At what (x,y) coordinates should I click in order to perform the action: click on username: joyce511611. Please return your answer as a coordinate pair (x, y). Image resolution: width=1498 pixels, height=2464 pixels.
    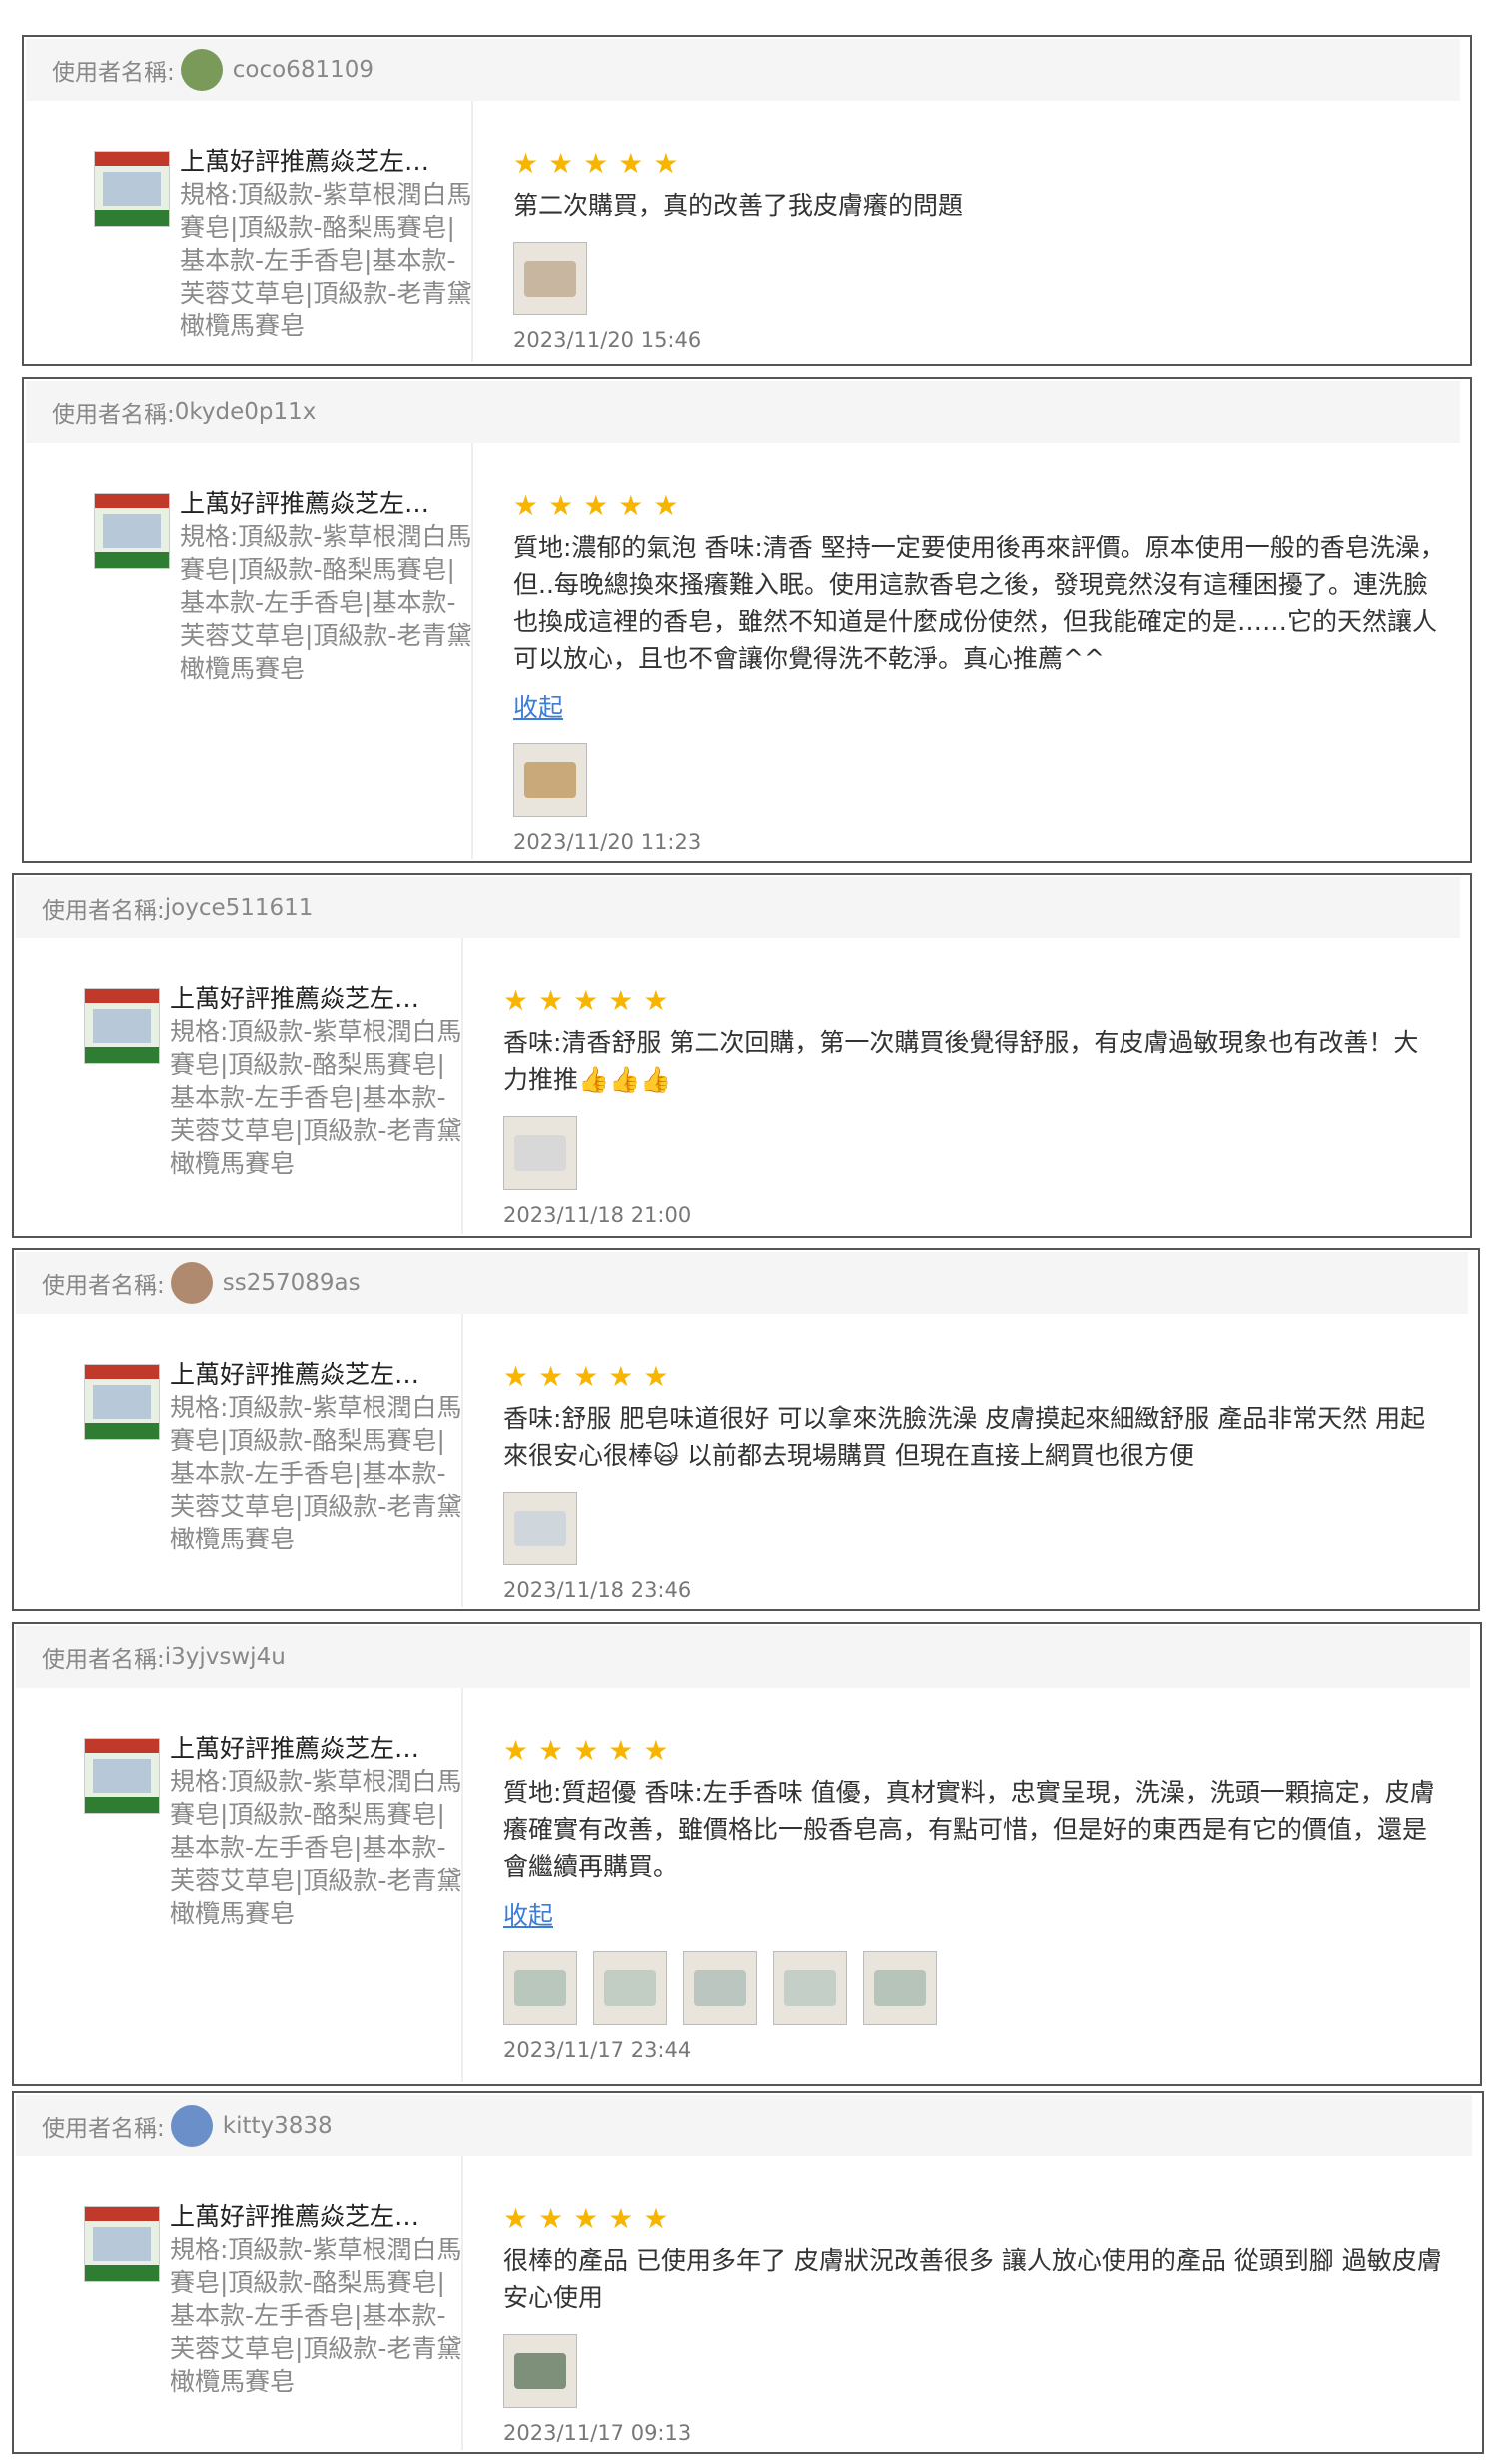
    Looking at the image, I should click on (239, 908).